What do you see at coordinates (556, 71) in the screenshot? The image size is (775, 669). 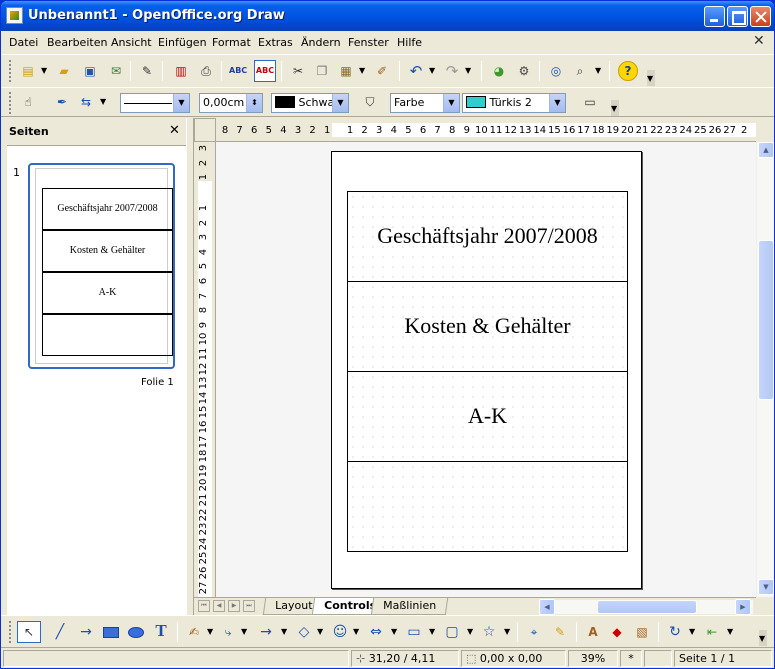 I see `navigator-icon: ◎` at bounding box center [556, 71].